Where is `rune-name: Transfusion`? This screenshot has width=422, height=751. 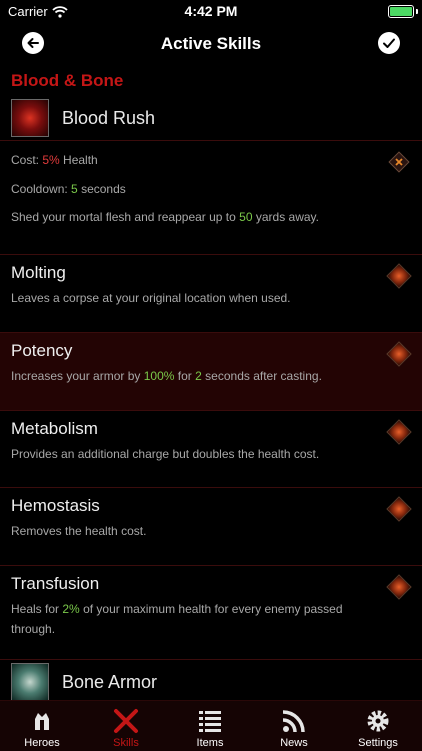 rune-name: Transfusion is located at coordinates (55, 583).